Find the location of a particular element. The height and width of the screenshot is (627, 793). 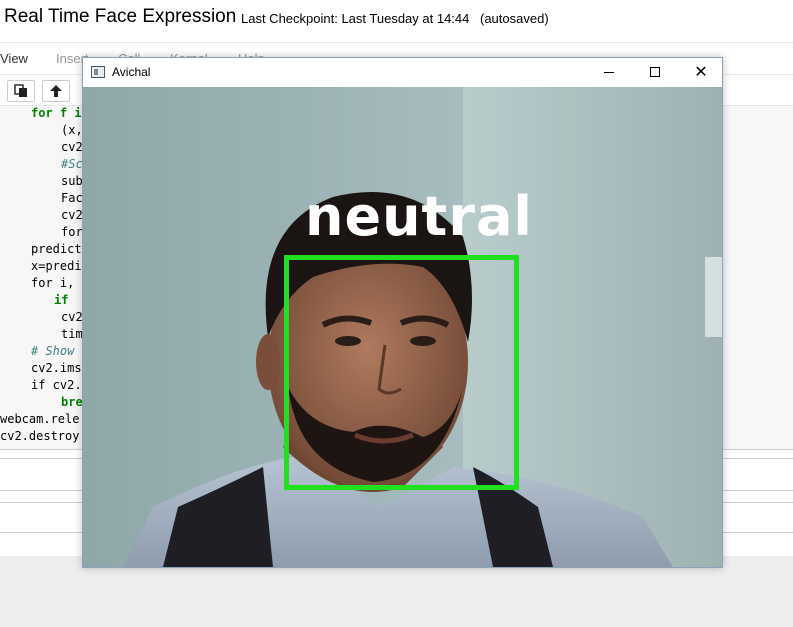

code-line: webcam.rele is located at coordinates (40, 419).